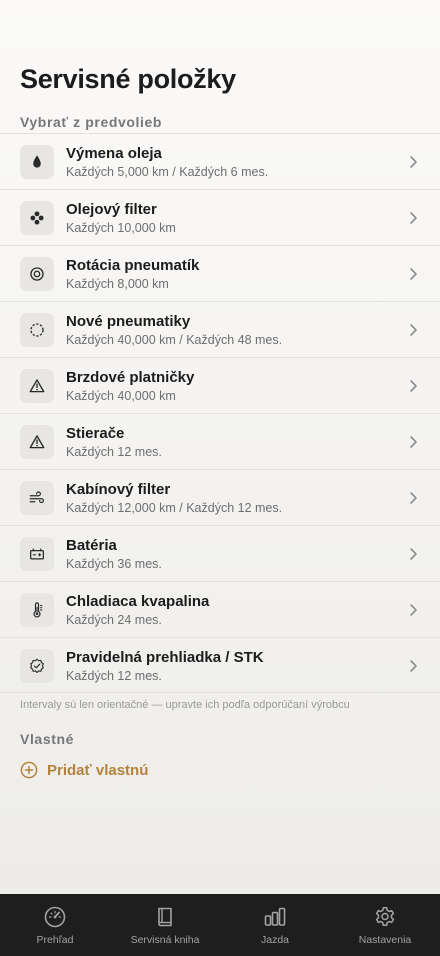  What do you see at coordinates (138, 601) in the screenshot?
I see `preset-item-title: Chladiaca kvapalina` at bounding box center [138, 601].